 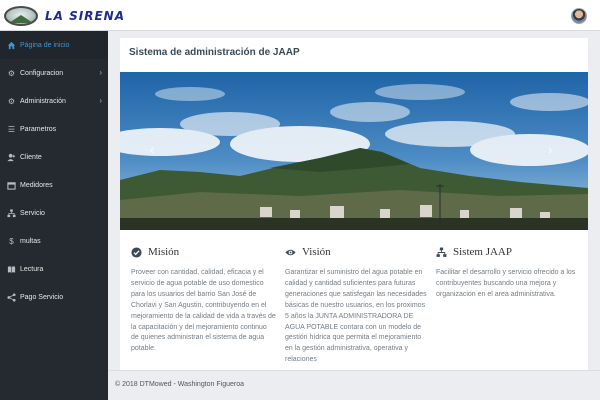 I want to click on eye-icon, so click(x=290, y=252).